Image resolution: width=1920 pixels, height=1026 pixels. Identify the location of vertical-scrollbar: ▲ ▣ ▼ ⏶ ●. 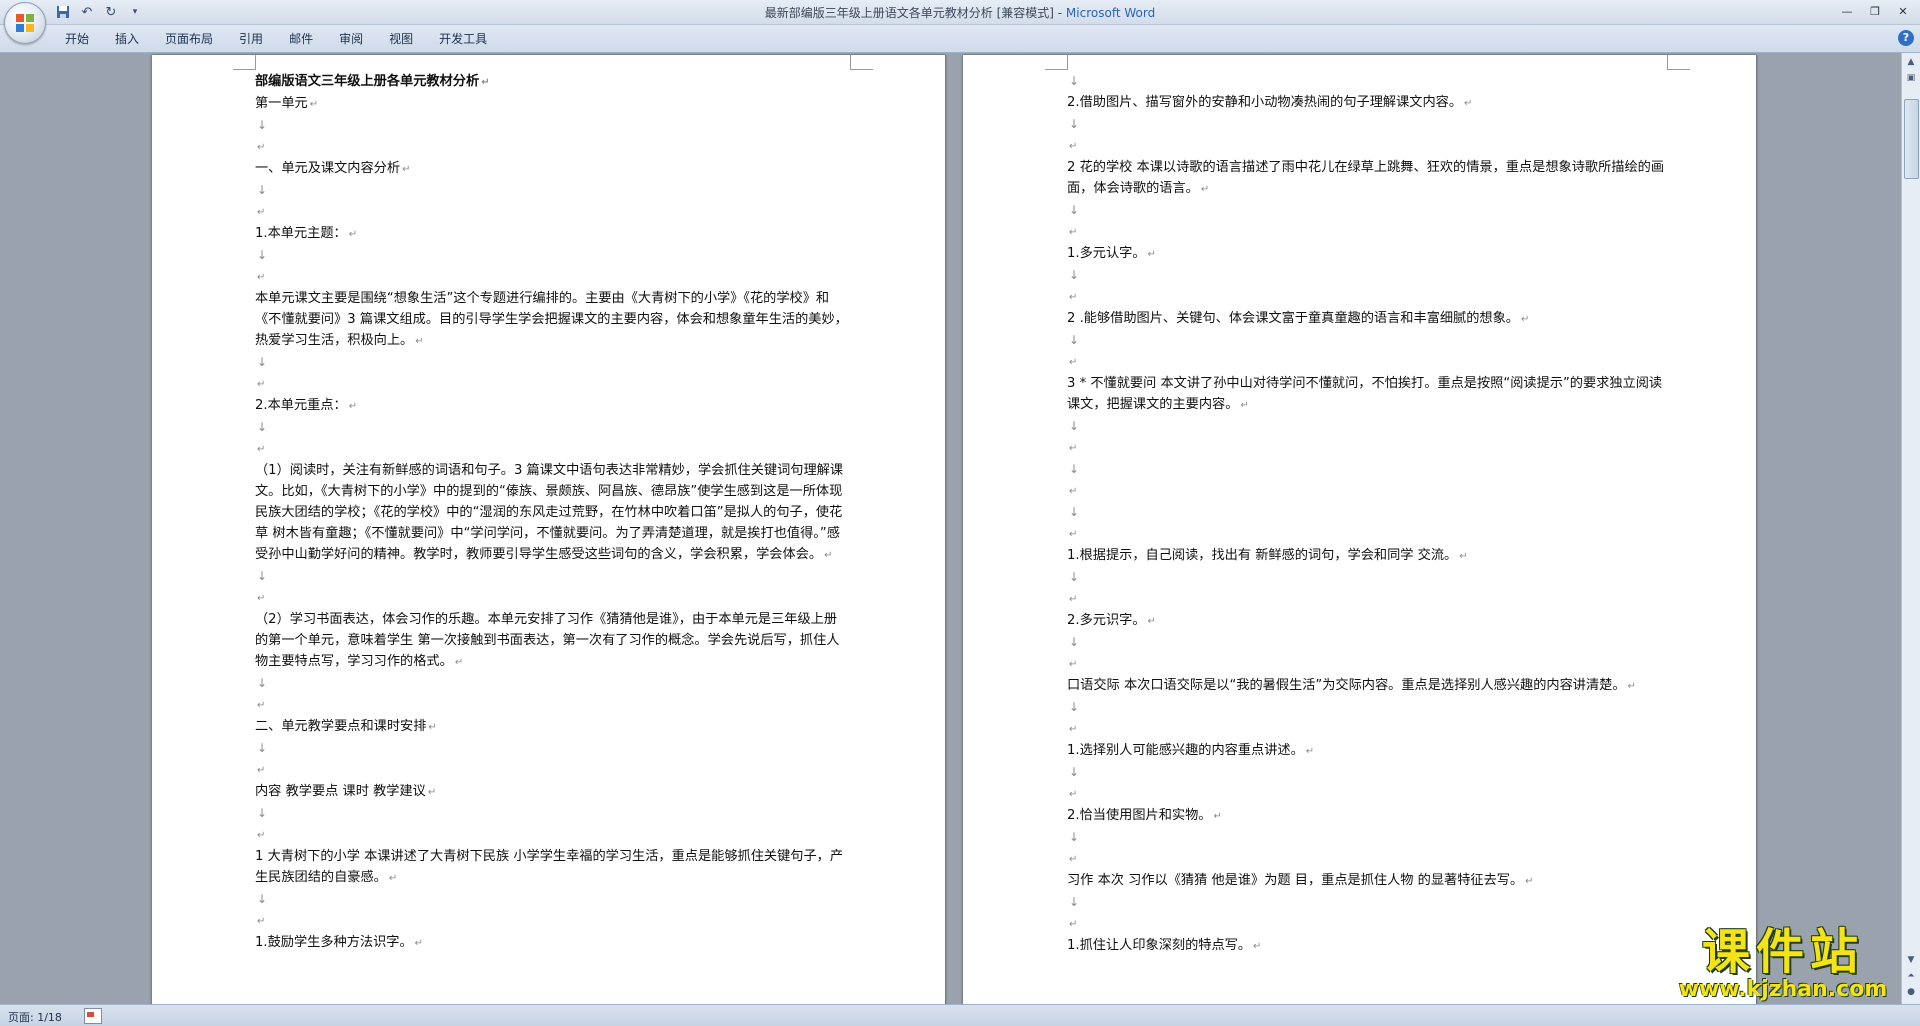
(1910, 528).